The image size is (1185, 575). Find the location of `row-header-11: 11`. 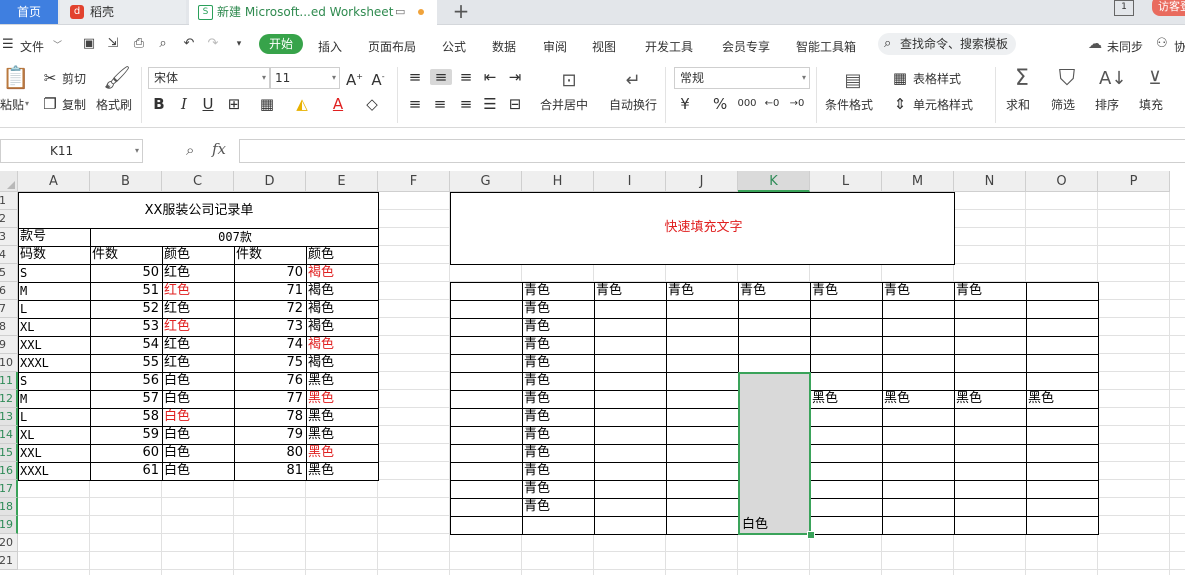

row-header-11: 11 is located at coordinates (9, 381).